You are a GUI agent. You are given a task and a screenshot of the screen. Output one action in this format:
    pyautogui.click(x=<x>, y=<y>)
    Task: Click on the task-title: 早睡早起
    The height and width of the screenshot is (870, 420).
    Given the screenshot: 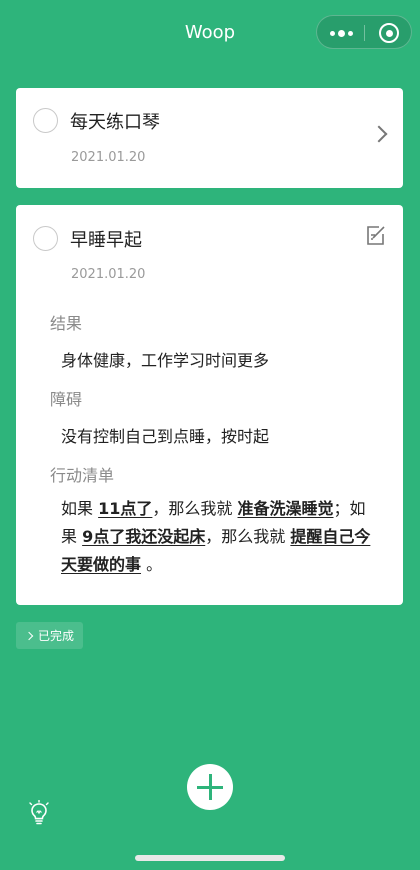 What is the action you would take?
    pyautogui.click(x=106, y=240)
    